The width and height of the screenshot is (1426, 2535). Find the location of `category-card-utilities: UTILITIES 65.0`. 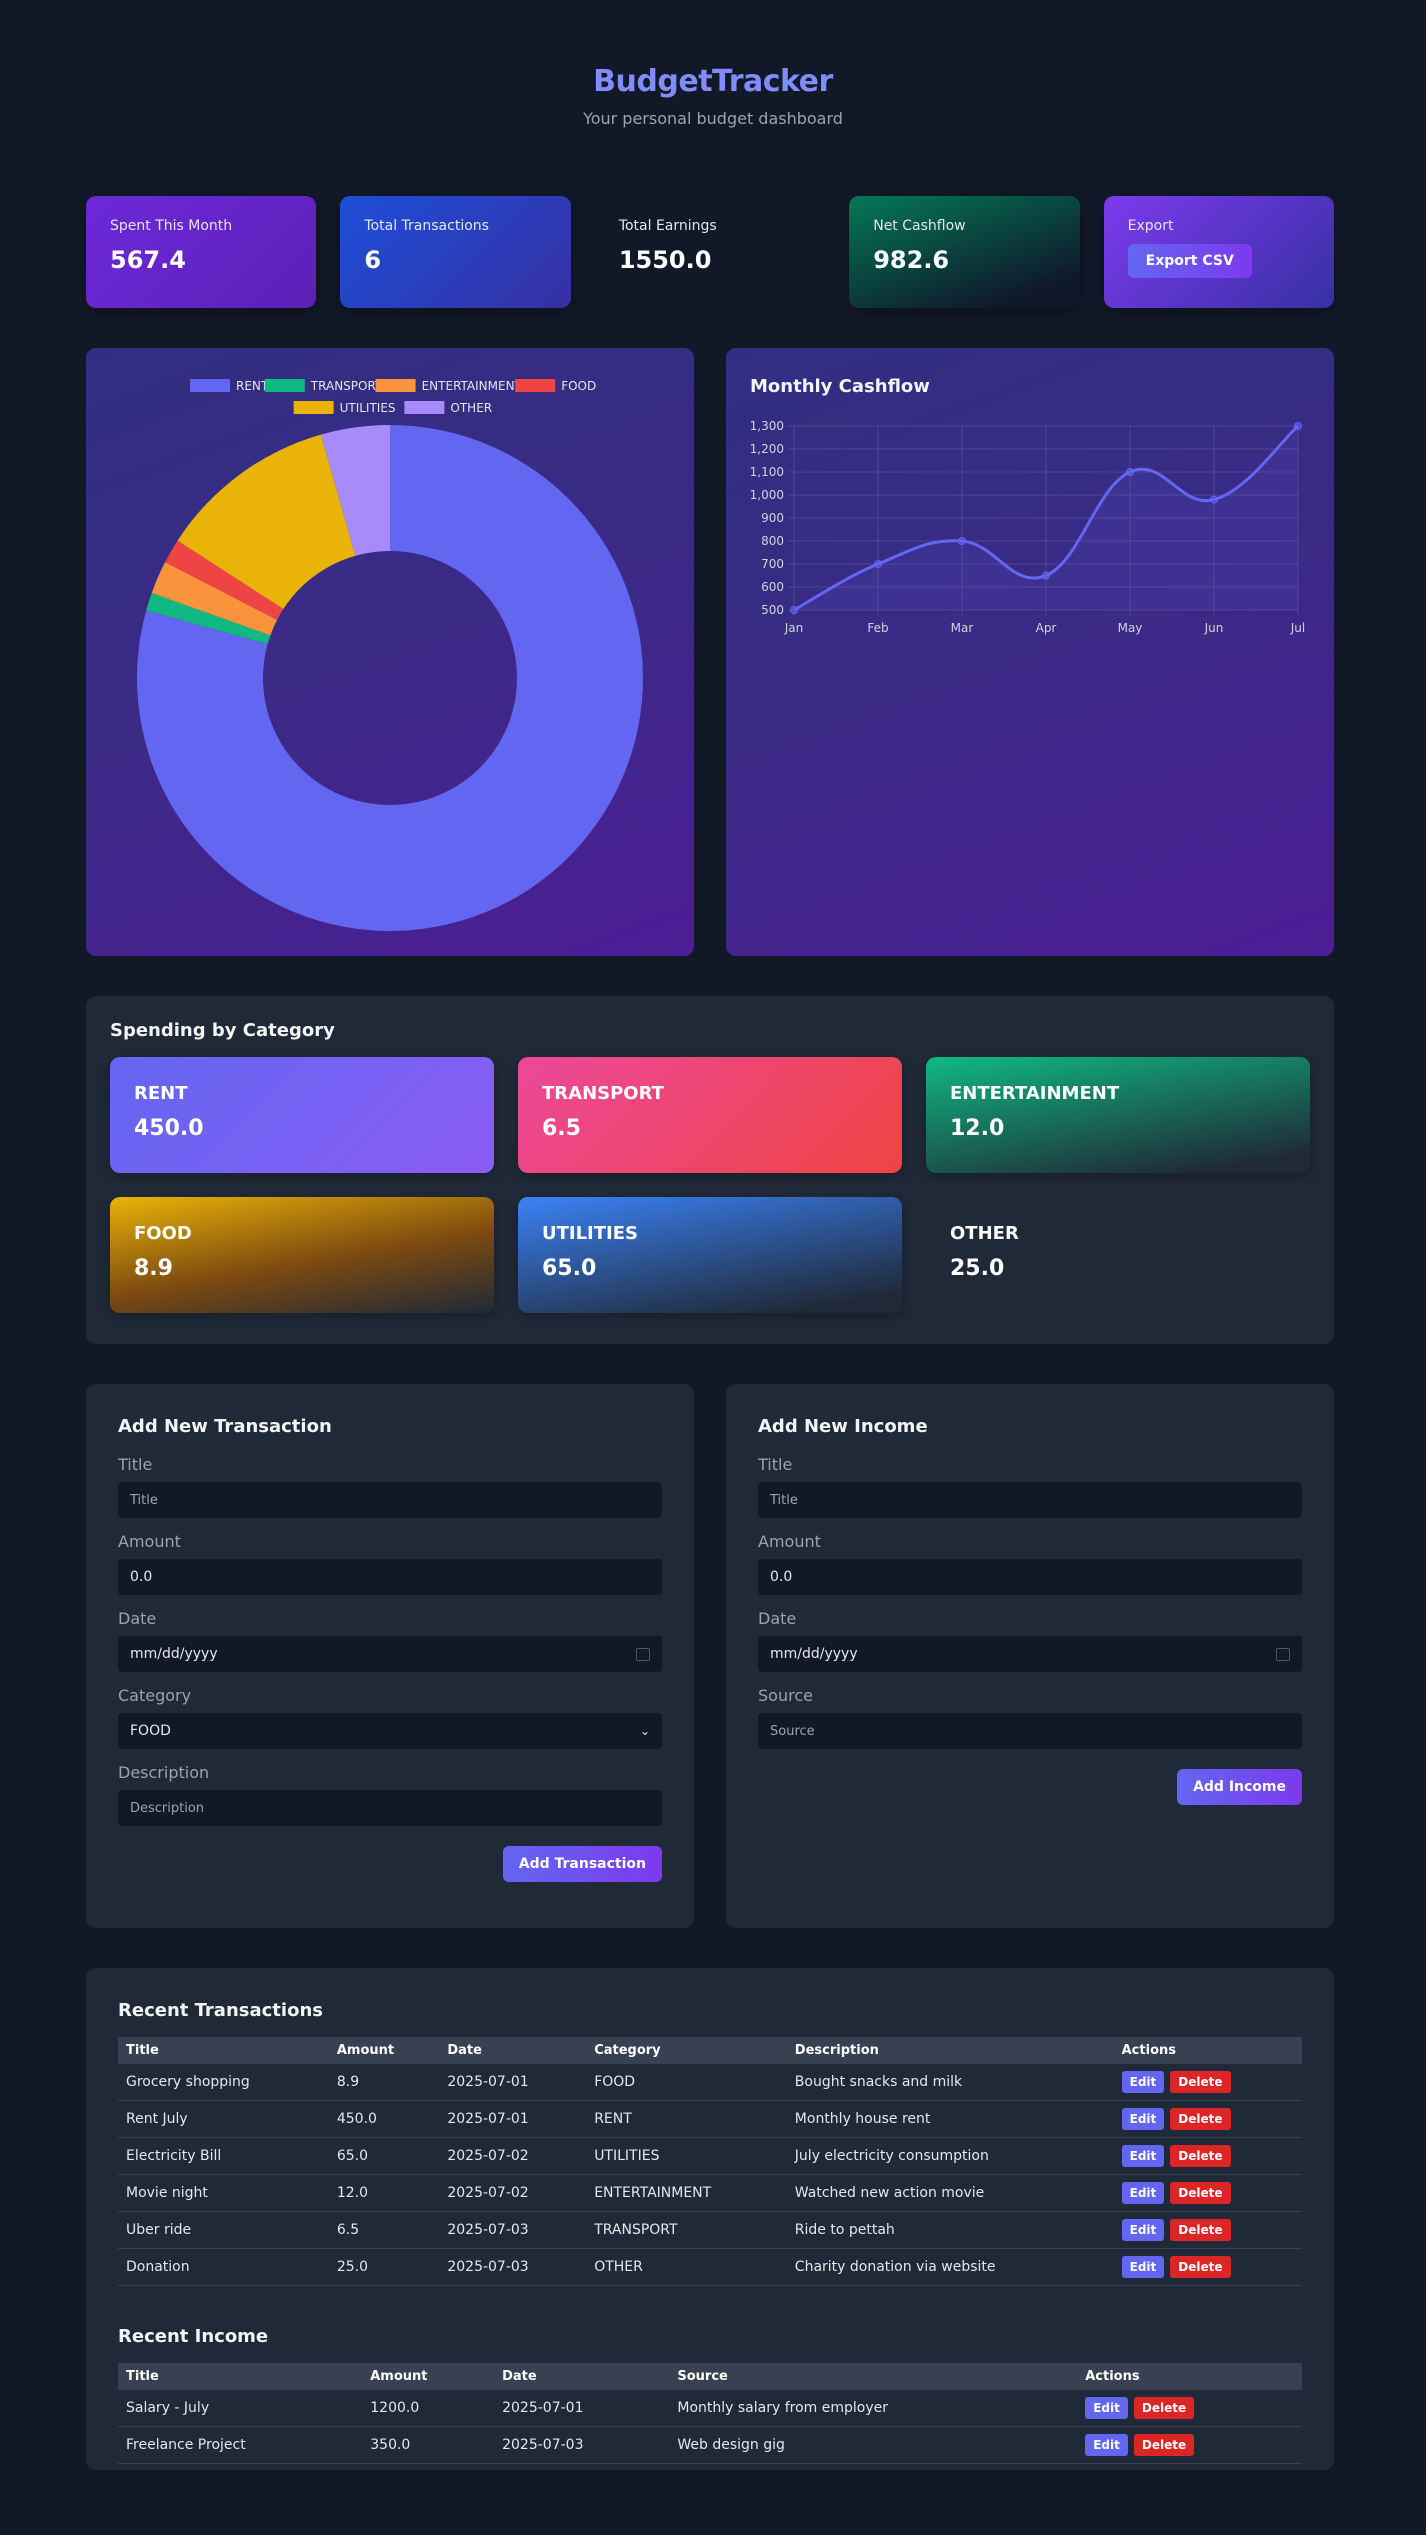

category-card-utilities: UTILITIES 65.0 is located at coordinates (710, 1255).